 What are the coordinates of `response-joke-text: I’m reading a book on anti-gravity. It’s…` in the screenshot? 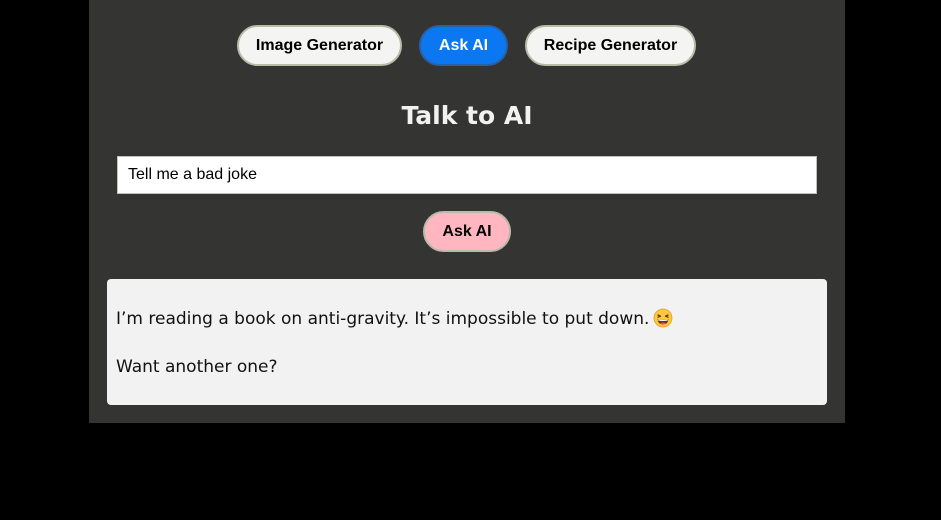 It's located at (383, 319).